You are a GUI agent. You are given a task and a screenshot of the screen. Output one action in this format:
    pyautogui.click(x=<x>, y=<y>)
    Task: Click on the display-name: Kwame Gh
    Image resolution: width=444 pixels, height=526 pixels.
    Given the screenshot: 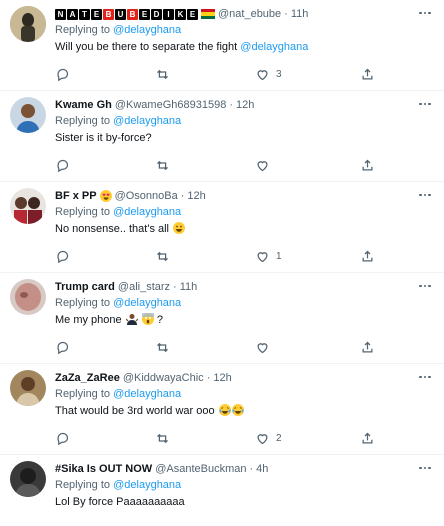 What is the action you would take?
    pyautogui.click(x=83, y=105)
    